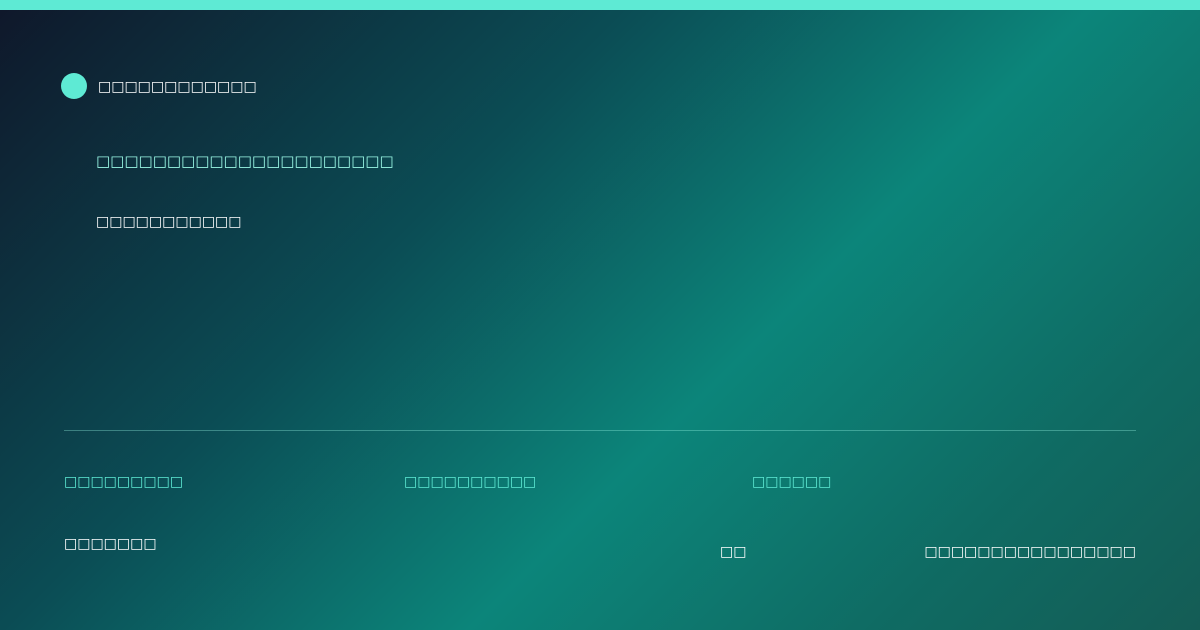  Describe the element at coordinates (169, 222) in the screenshot. I see `hero-subline: □□□□□□□□□□□` at that location.